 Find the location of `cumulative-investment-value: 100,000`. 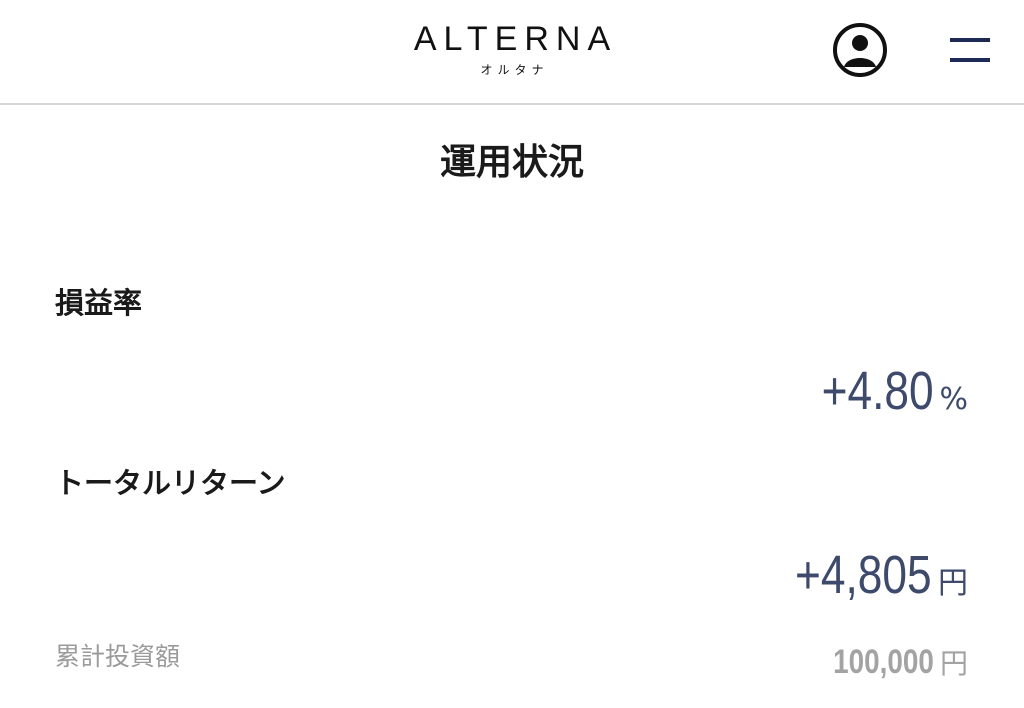

cumulative-investment-value: 100,000 is located at coordinates (883, 662).